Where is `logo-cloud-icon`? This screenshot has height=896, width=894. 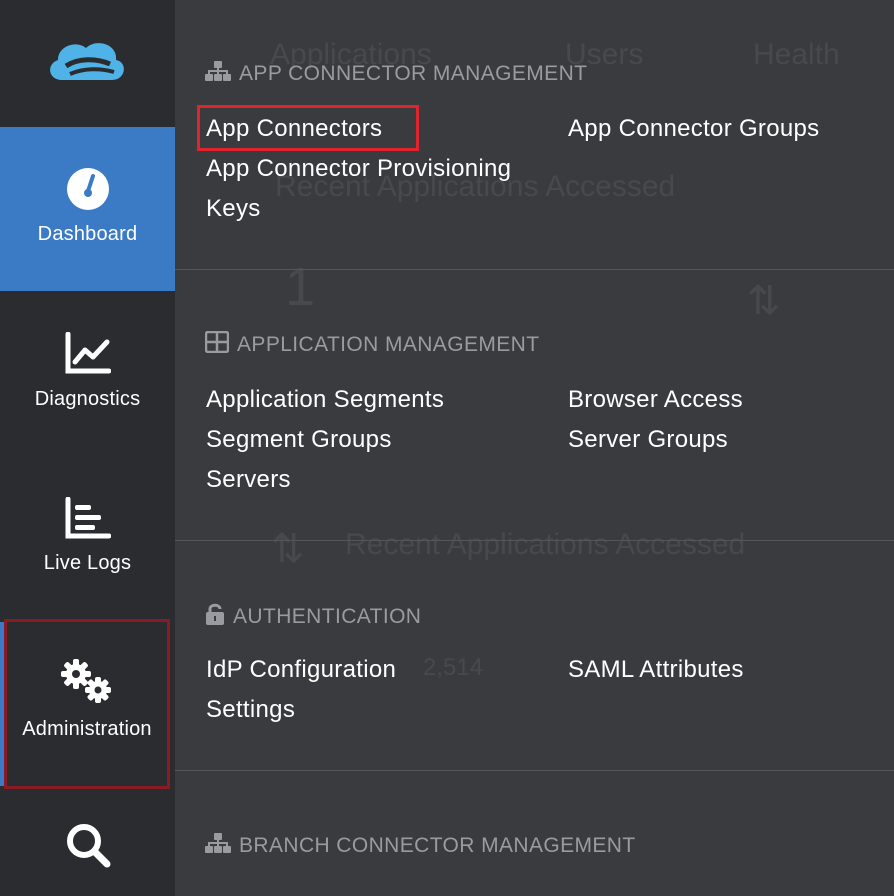 logo-cloud-icon is located at coordinates (87, 64).